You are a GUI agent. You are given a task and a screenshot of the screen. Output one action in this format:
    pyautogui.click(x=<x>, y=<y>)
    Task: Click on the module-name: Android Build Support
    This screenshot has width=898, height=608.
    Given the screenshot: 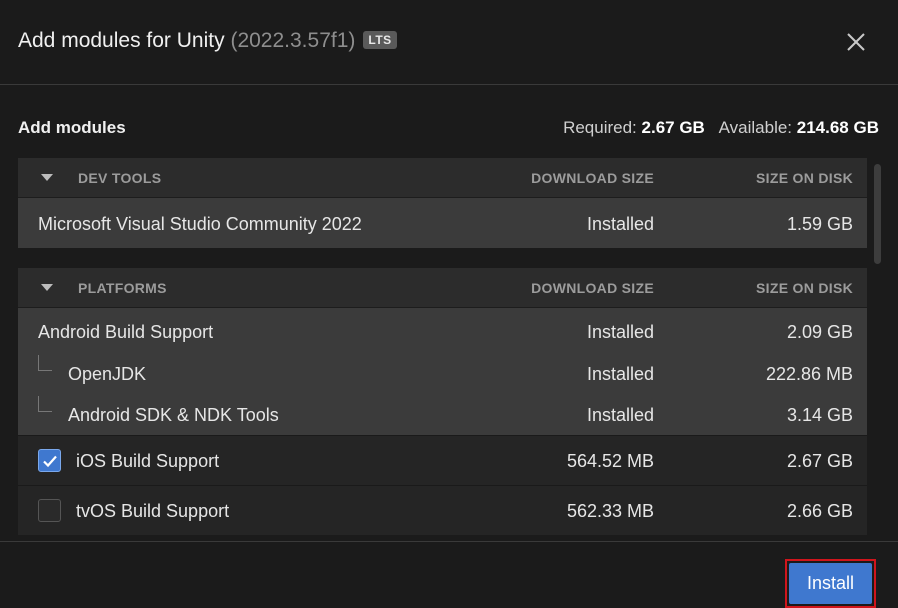 What is the action you would take?
    pyautogui.click(x=126, y=332)
    